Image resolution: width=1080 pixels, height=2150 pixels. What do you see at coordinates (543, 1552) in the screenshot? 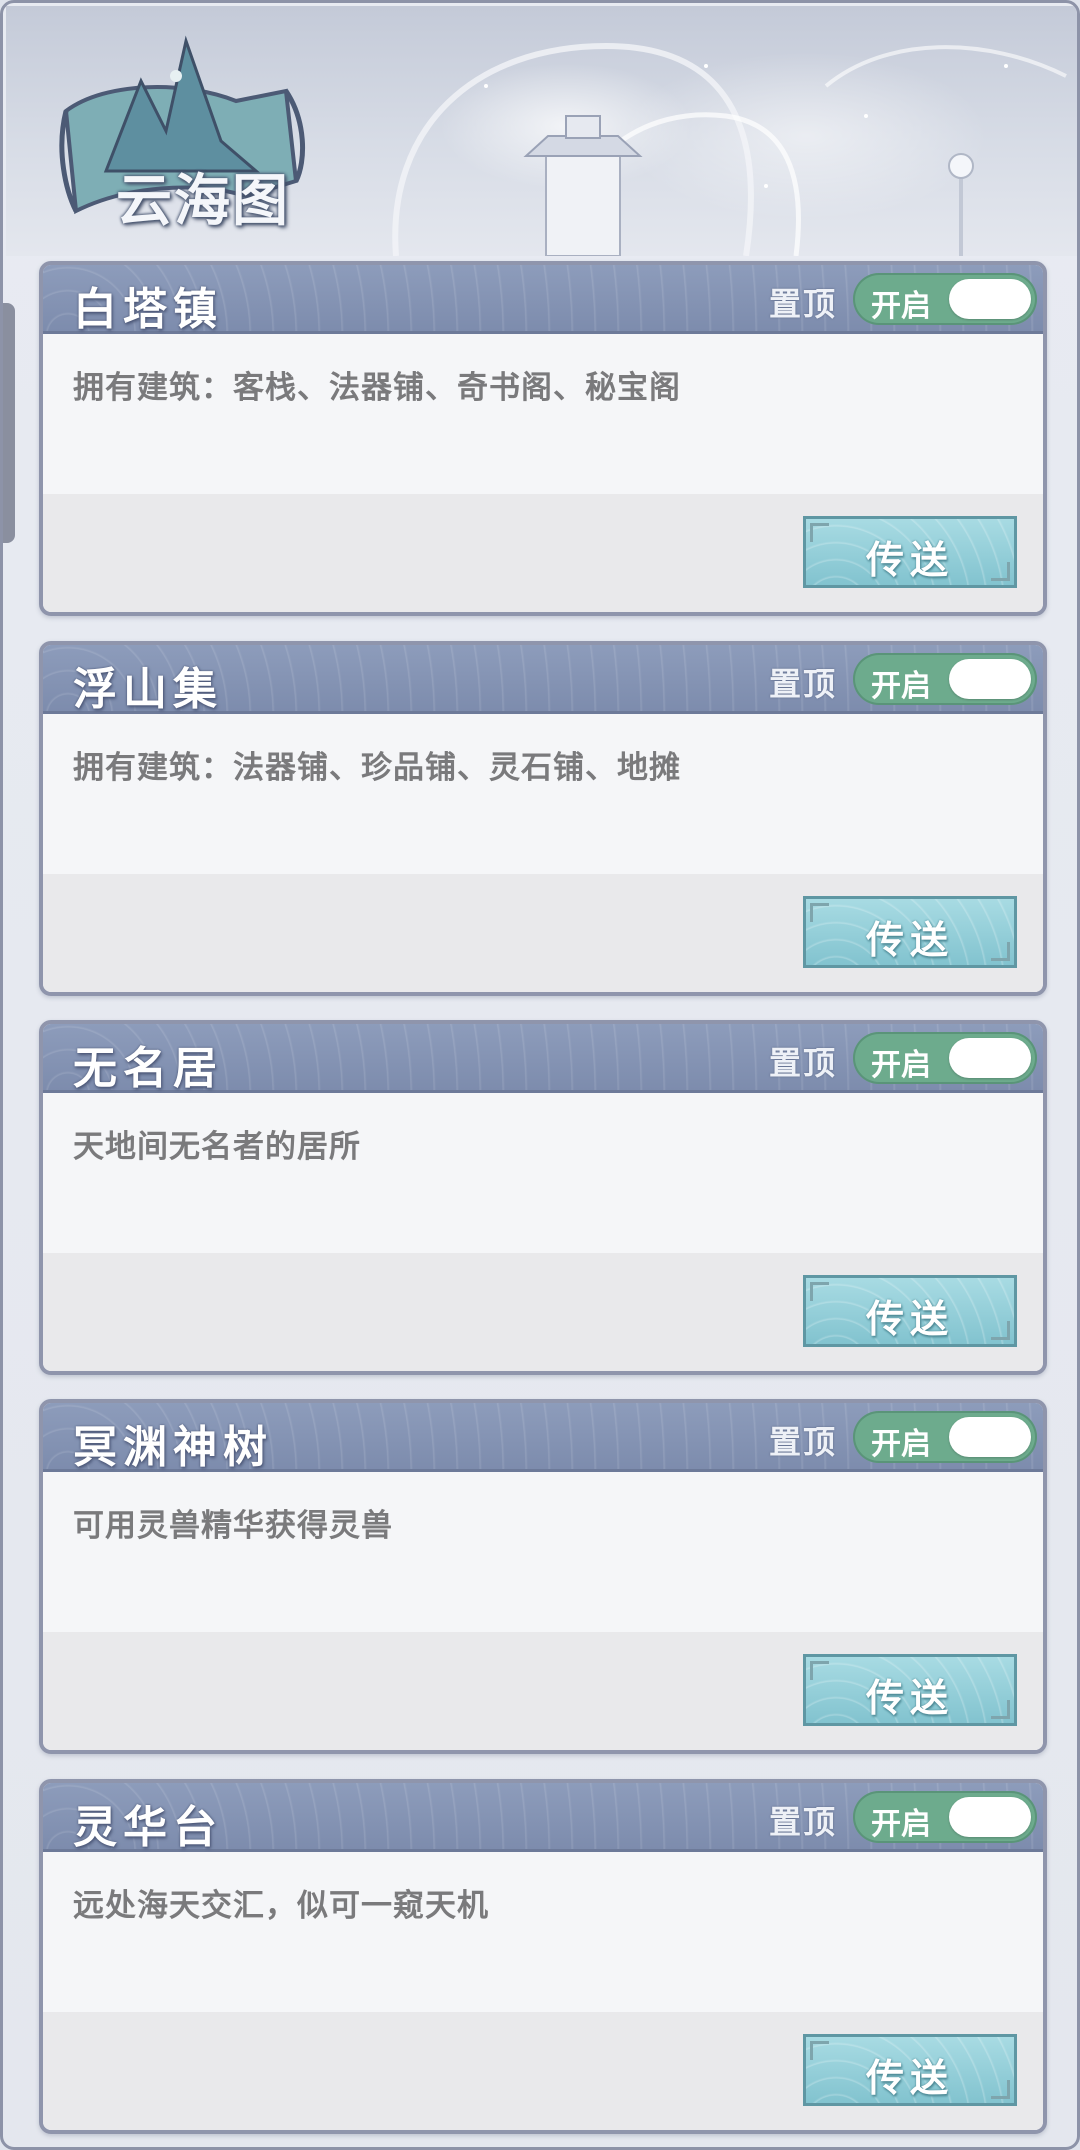
I see `card-body: 可用灵兽精华获得灵兽` at bounding box center [543, 1552].